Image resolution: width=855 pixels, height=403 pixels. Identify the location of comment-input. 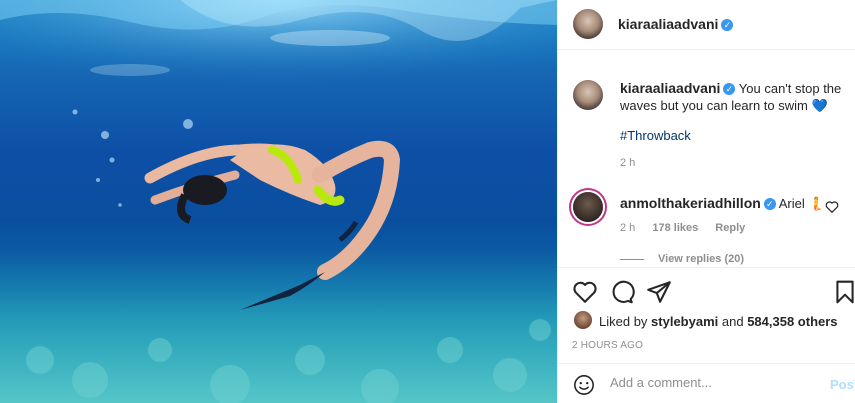
(710, 382).